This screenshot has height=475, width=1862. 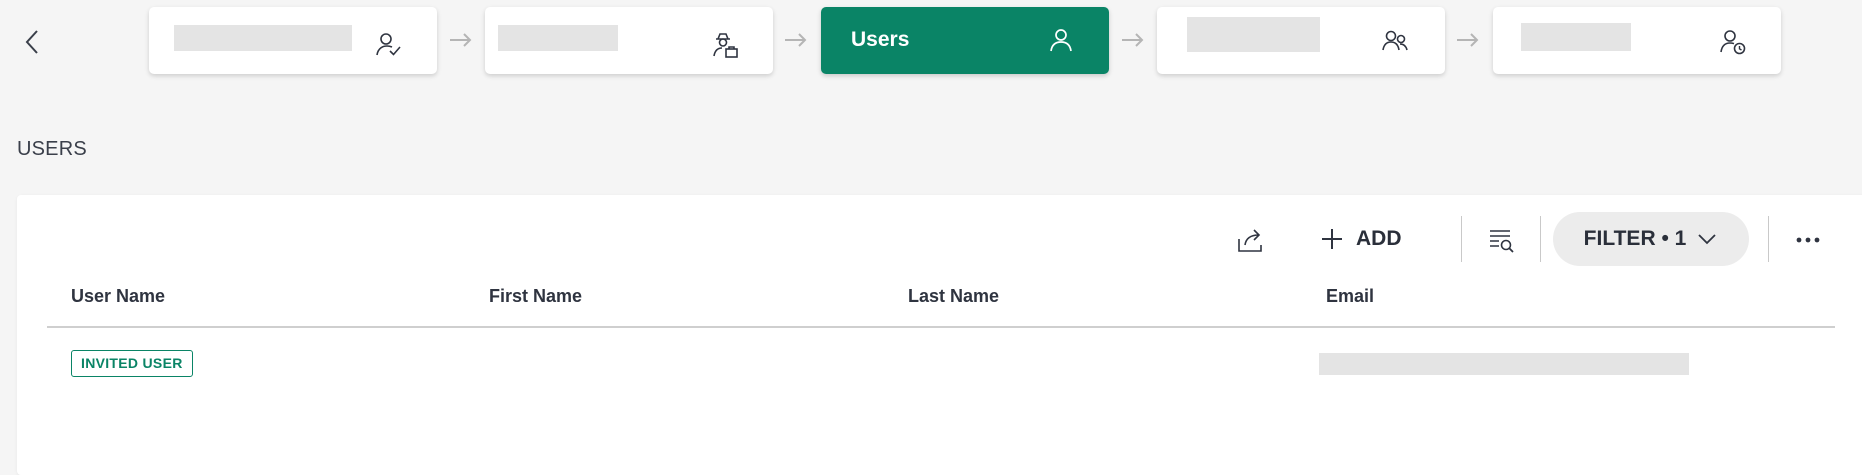 I want to click on step-1-label-placeholder, so click(x=263, y=38).